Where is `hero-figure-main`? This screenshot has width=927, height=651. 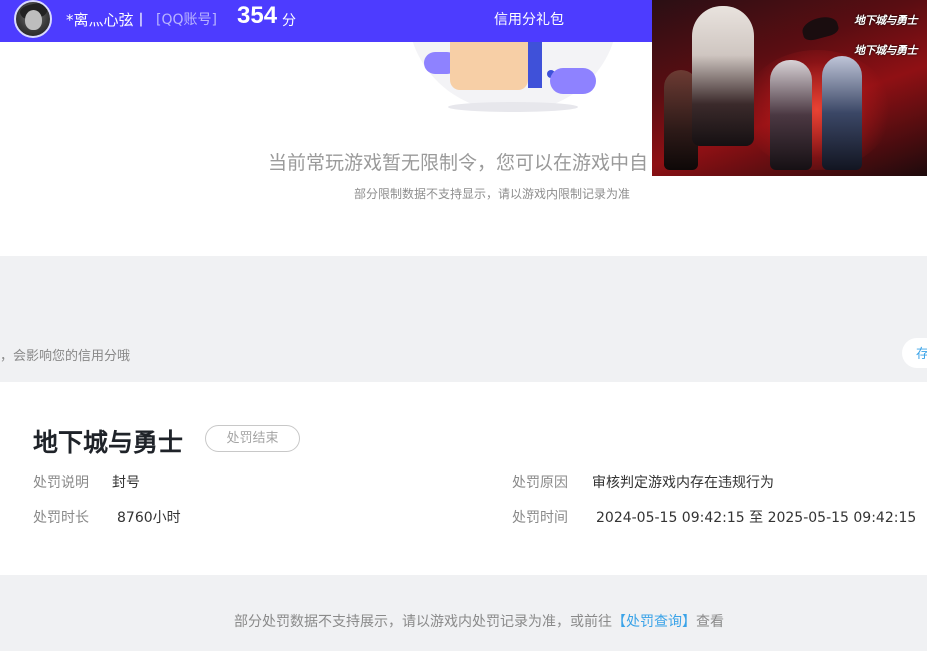 hero-figure-main is located at coordinates (723, 76).